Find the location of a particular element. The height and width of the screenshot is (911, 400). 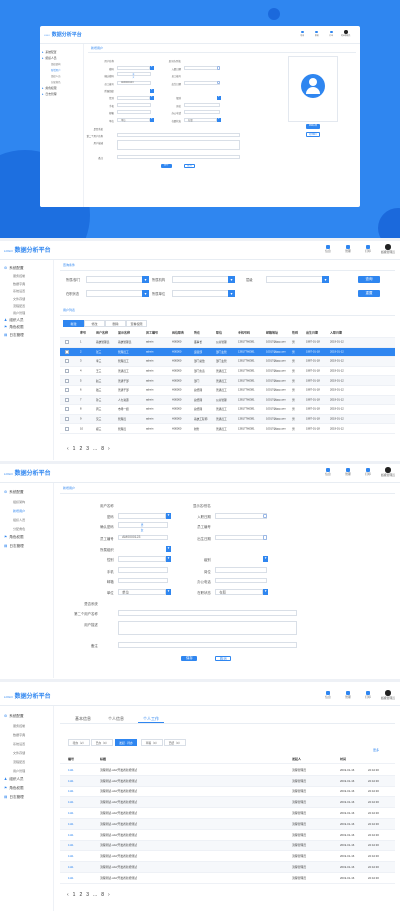

email-field is located at coordinates (134, 112).